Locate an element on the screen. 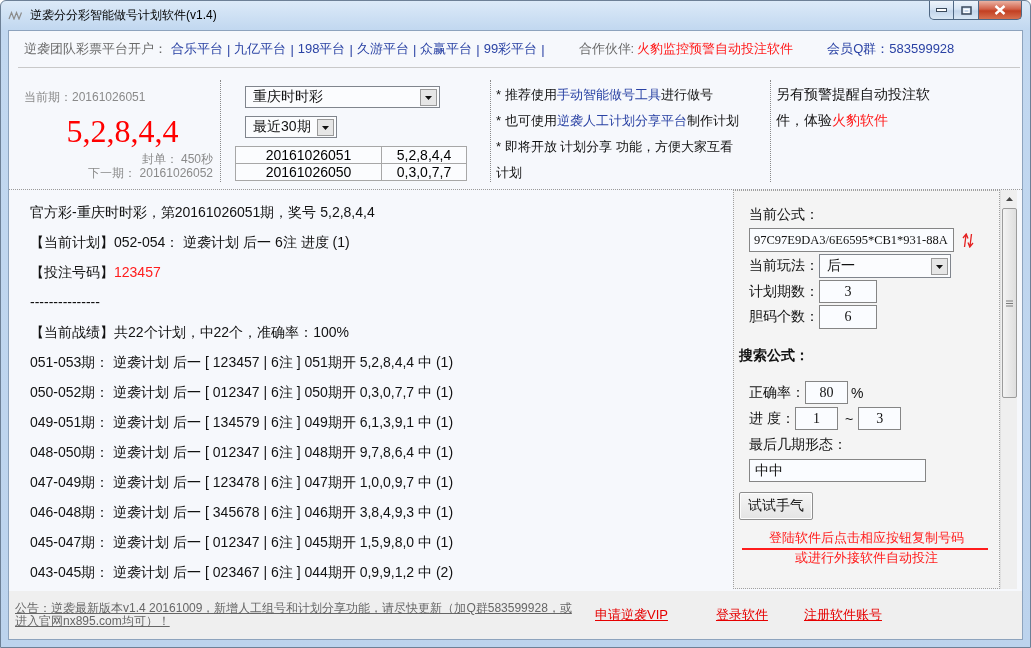 Image resolution: width=1031 pixels, height=648 pixels. current-issue-text: 当前期：20161026051 is located at coordinates (85, 97).